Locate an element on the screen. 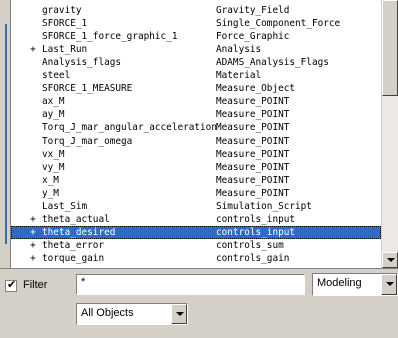 The height and width of the screenshot is (338, 398). row-type: ADAMS_Analysis_Flags is located at coordinates (272, 63).